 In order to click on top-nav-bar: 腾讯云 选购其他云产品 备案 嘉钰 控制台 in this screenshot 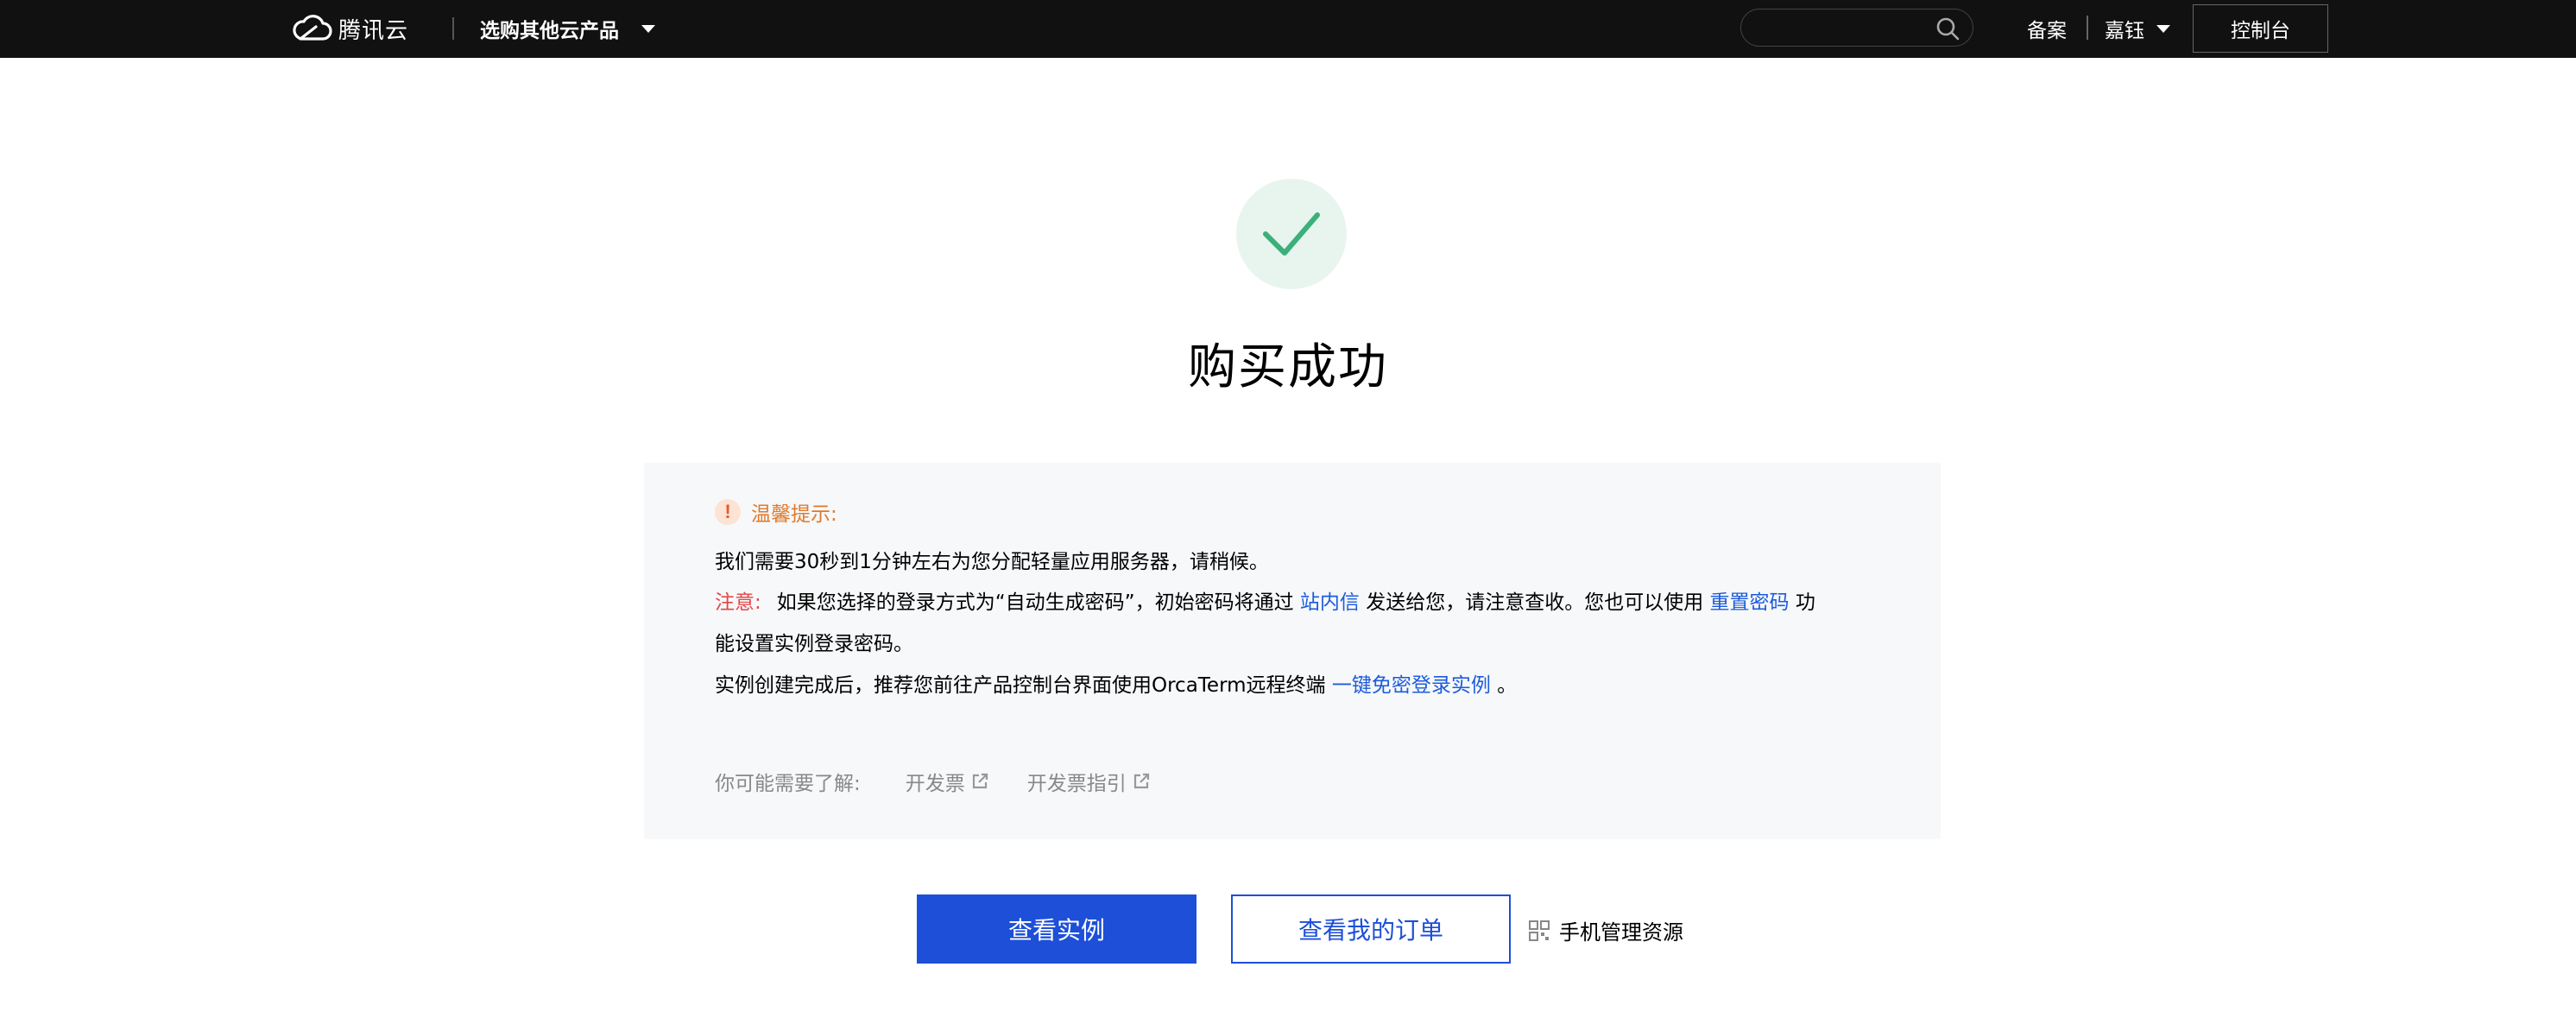, I will do `click(1288, 29)`.